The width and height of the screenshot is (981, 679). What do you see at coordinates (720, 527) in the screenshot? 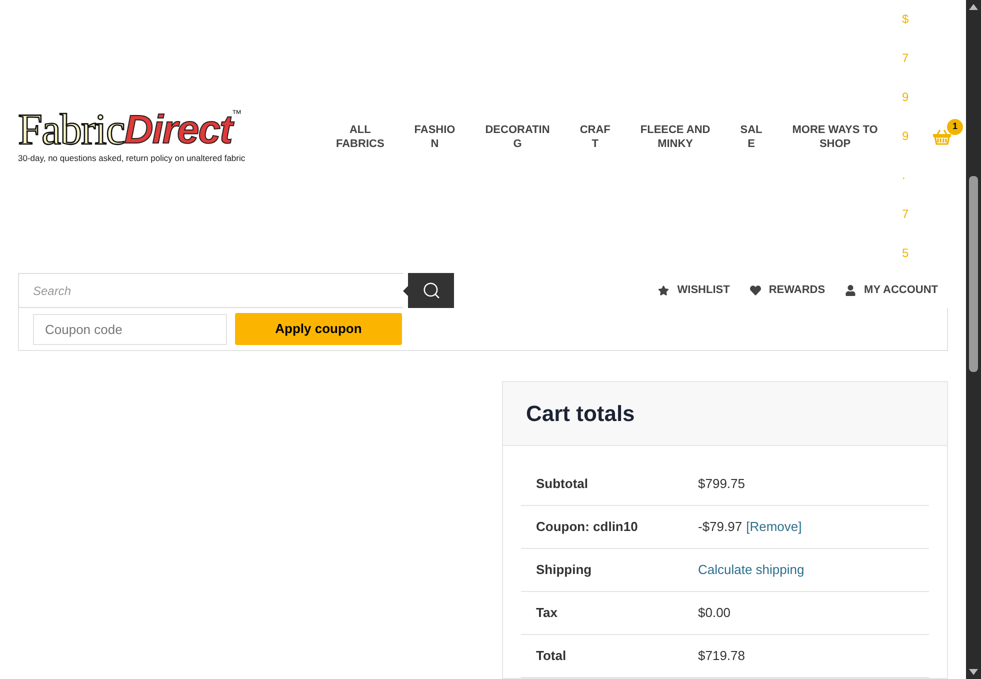
I see `totals-value: -$79.97` at bounding box center [720, 527].